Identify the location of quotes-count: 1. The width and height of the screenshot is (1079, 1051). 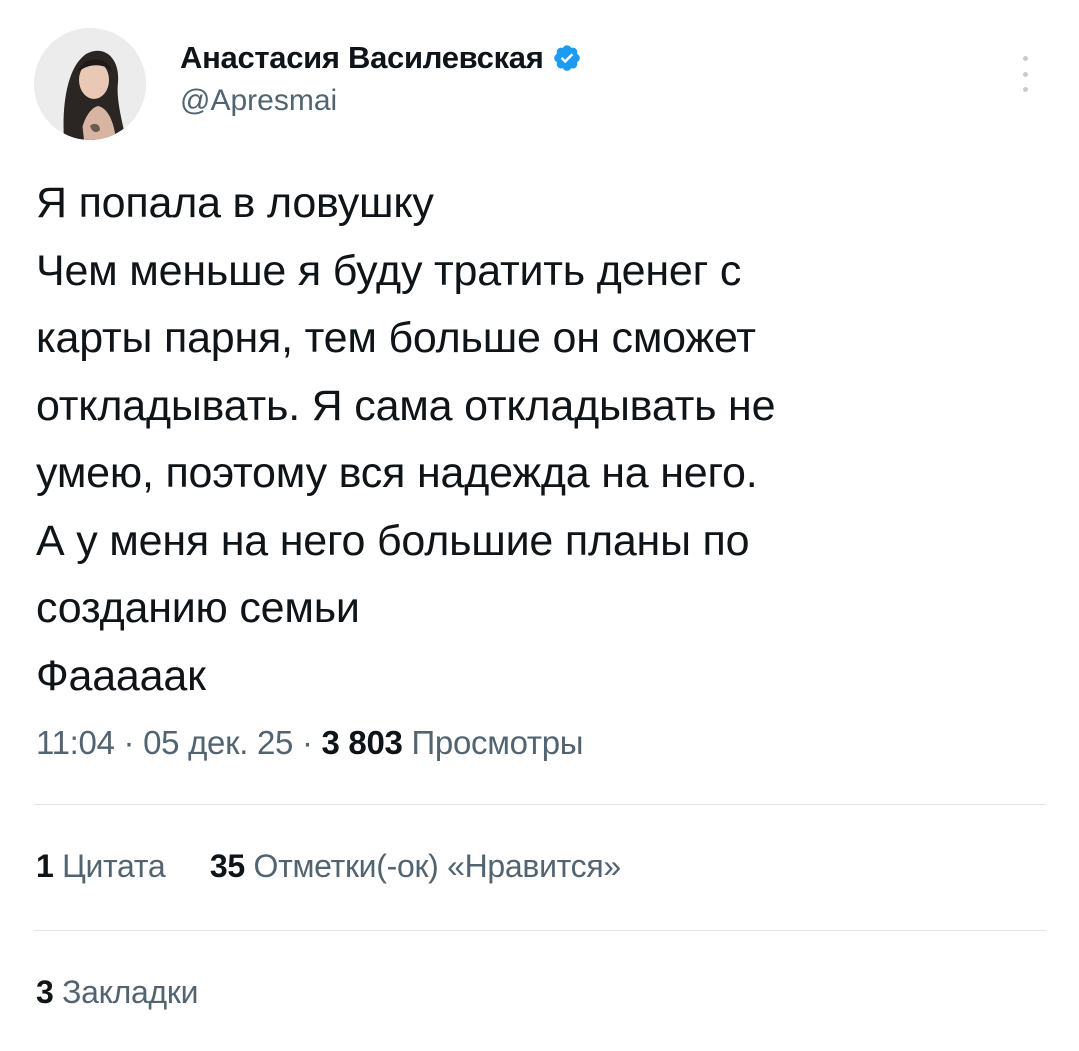
(45, 866).